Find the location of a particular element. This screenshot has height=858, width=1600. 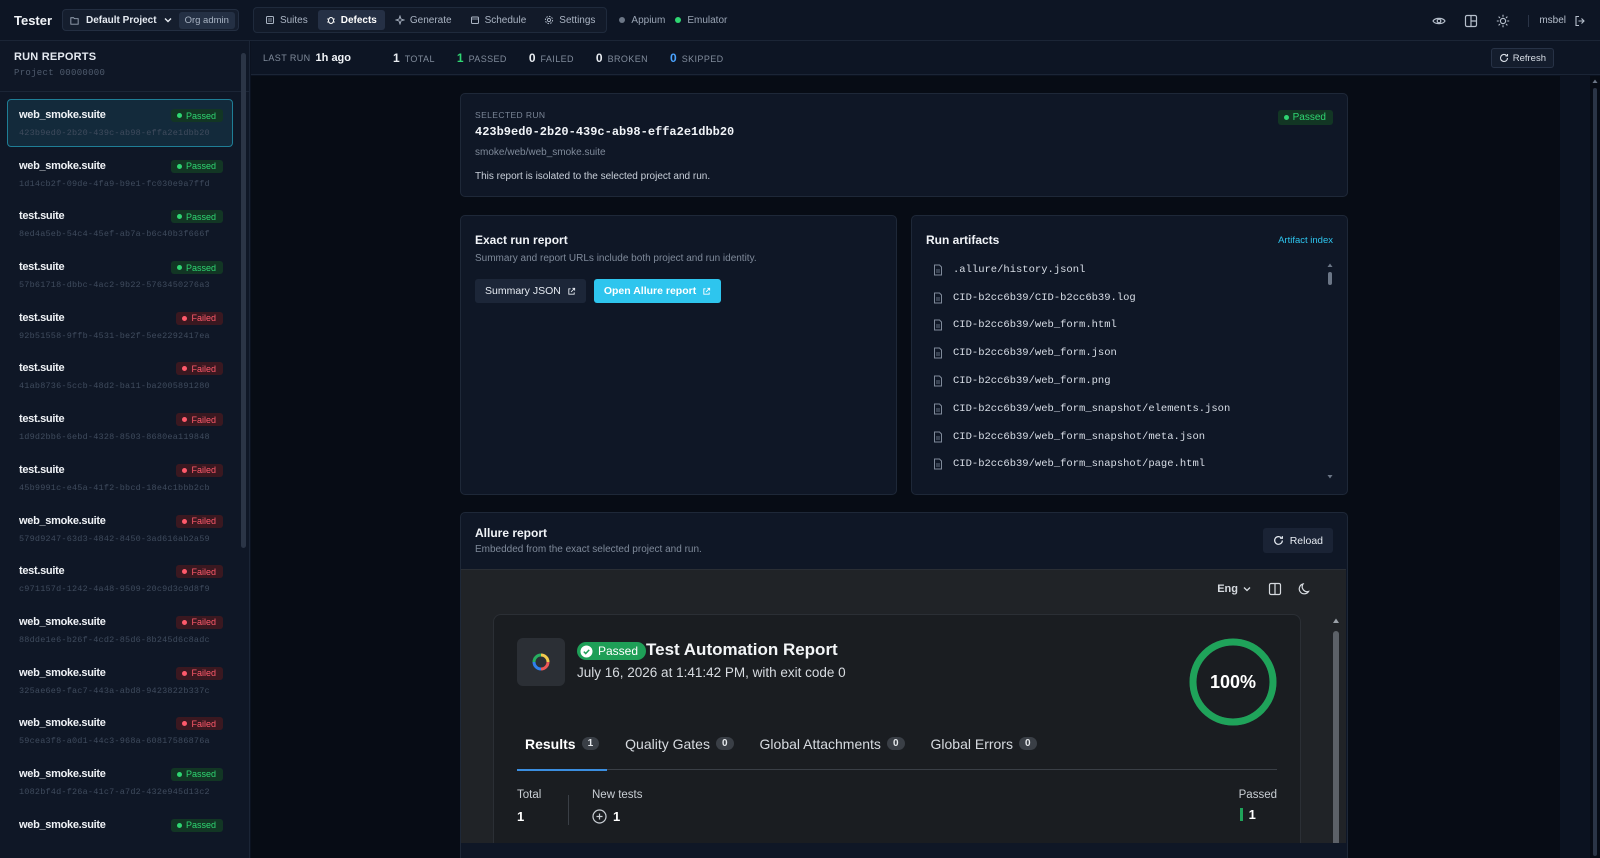

artifact-item: CID-b2cc6b39/CID-b2cc6b39.log is located at coordinates (1125, 298).